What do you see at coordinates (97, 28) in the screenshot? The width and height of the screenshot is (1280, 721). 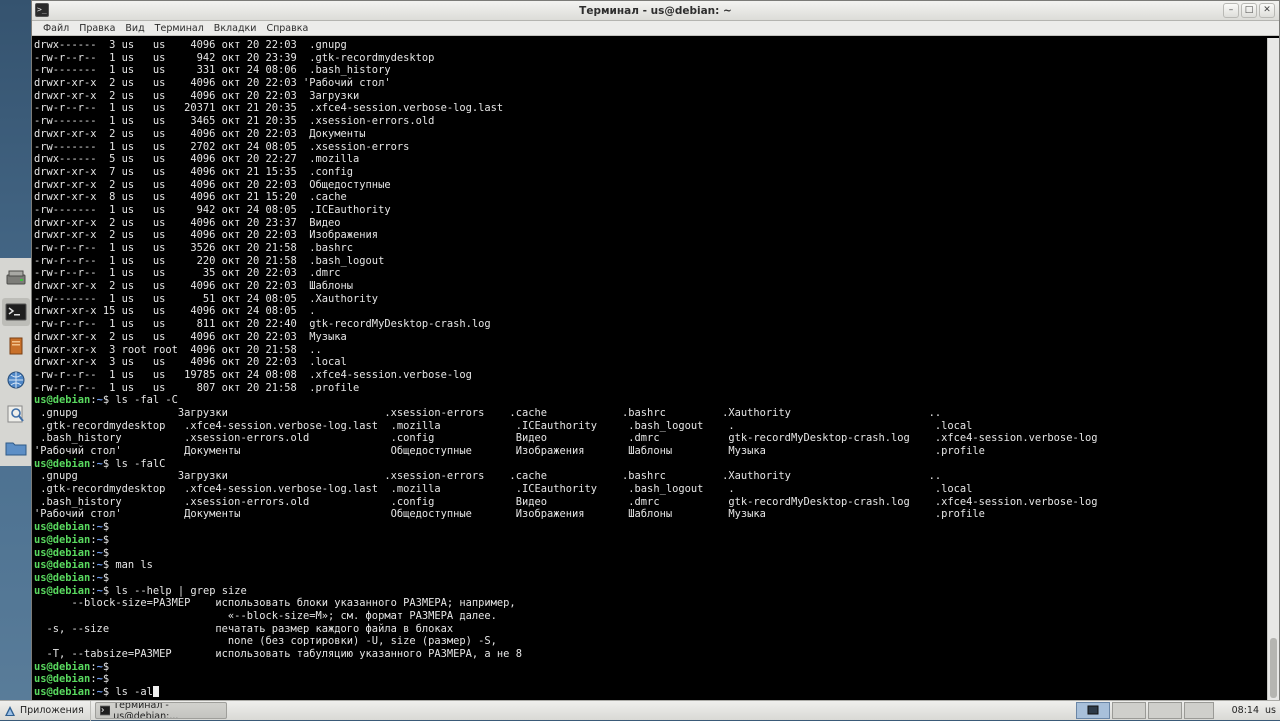 I see `menu-edit: Правка` at bounding box center [97, 28].